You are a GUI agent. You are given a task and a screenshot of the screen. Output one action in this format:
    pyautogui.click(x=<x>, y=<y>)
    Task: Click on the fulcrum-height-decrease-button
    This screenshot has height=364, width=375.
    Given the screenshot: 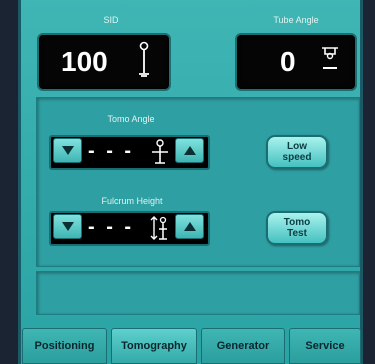 What is the action you would take?
    pyautogui.click(x=67, y=226)
    